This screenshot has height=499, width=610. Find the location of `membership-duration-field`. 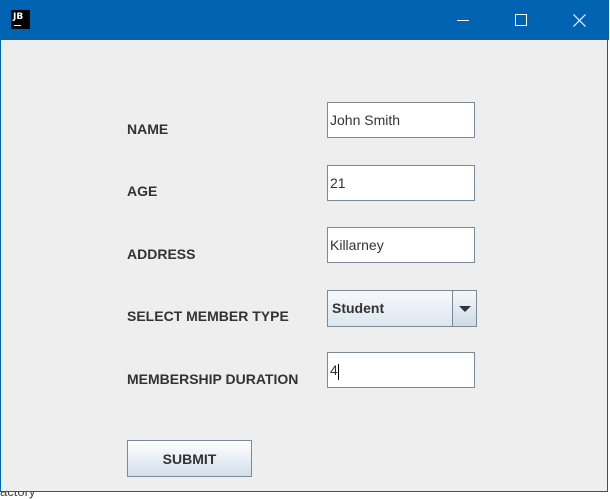

membership-duration-field is located at coordinates (401, 370).